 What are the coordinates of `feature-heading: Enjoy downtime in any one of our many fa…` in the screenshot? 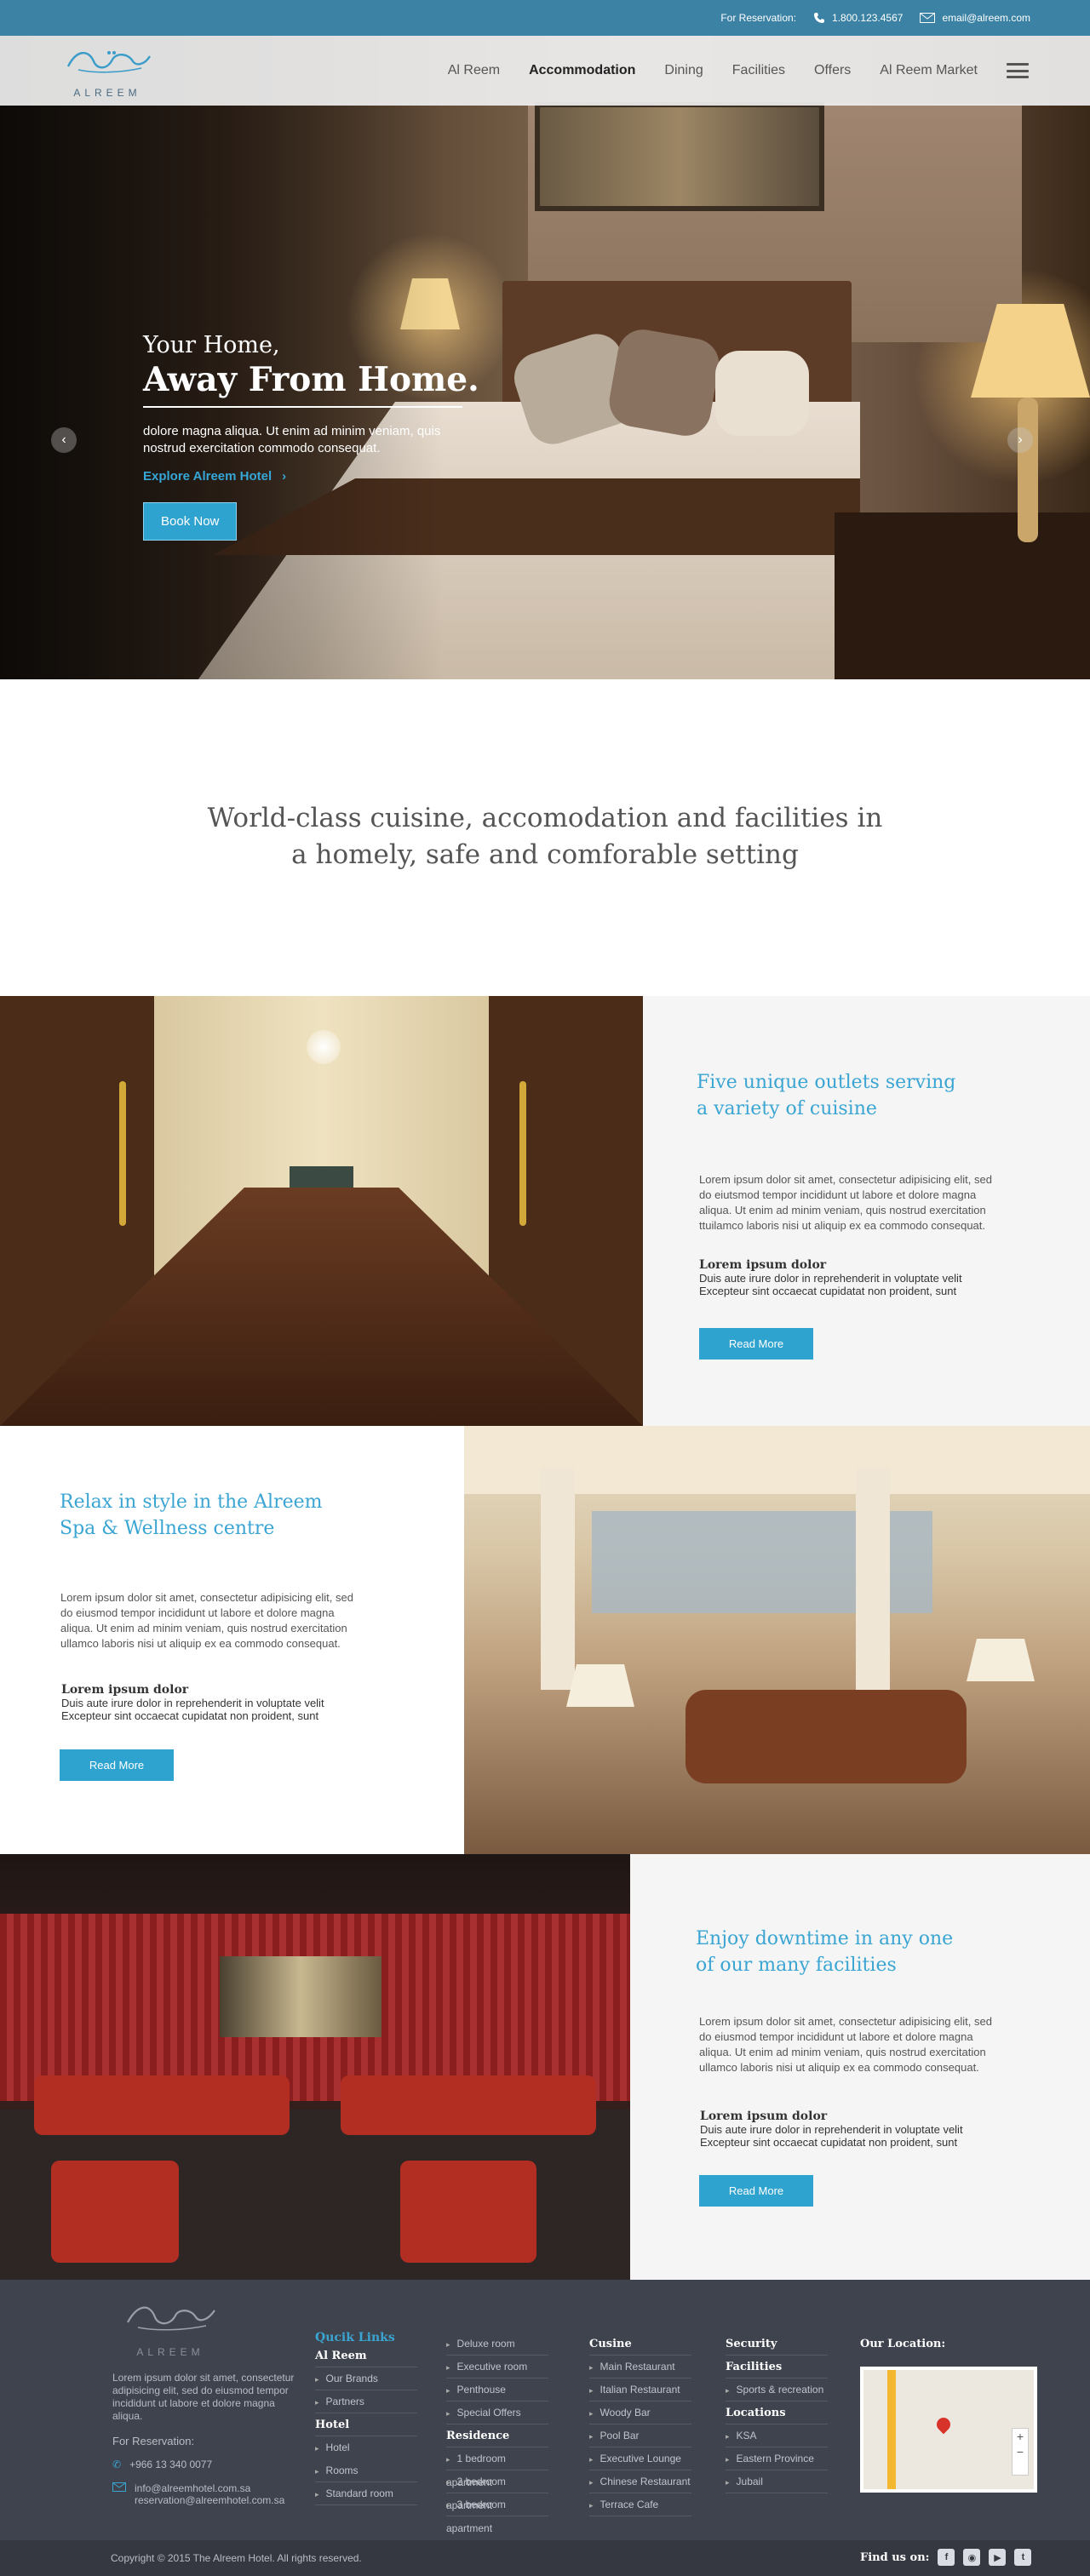 It's located at (825, 1952).